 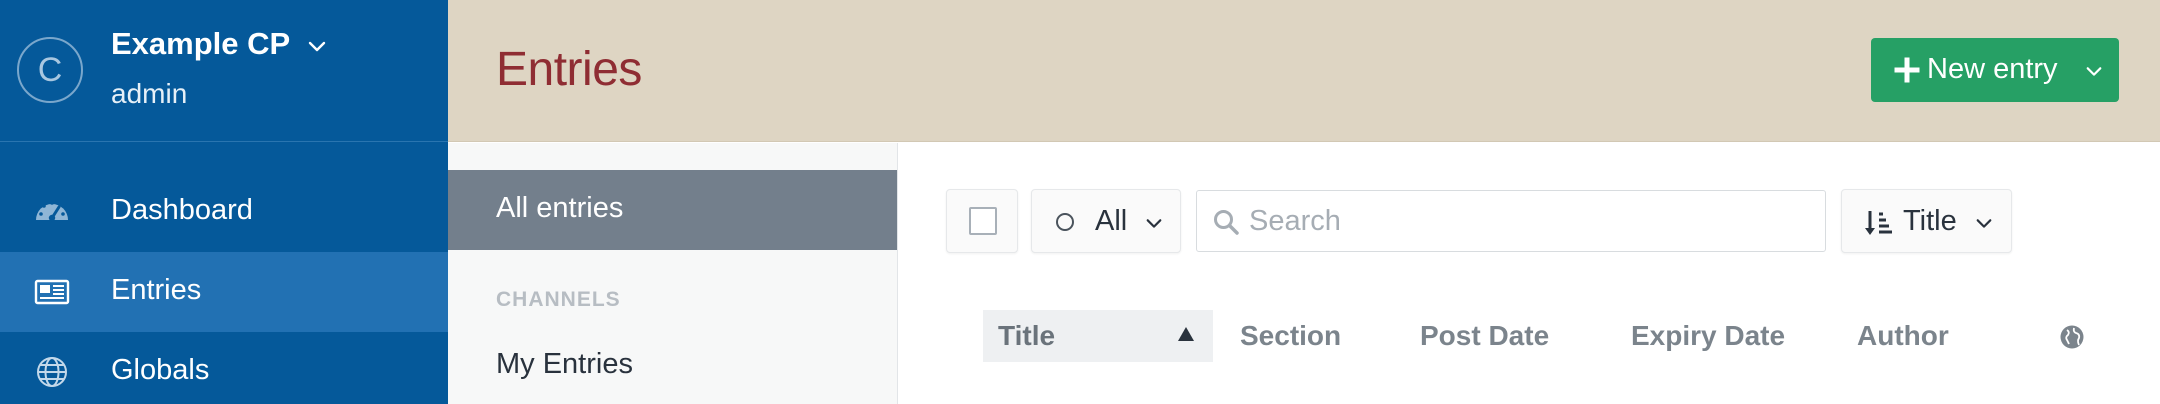 What do you see at coordinates (50, 70) in the screenshot?
I see `site-logo: C` at bounding box center [50, 70].